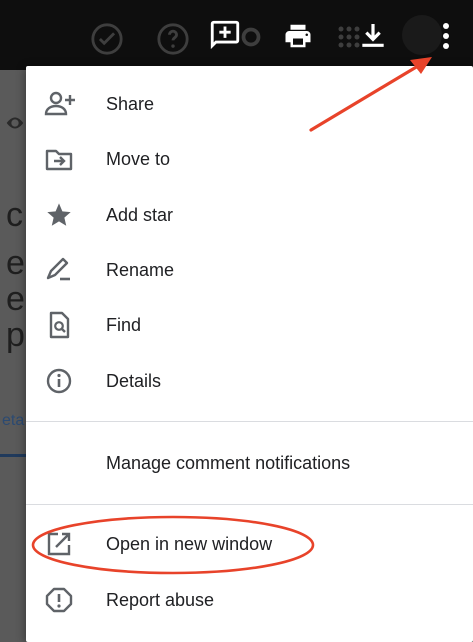  What do you see at coordinates (189, 544) in the screenshot?
I see `menu-item-label: Open in new window` at bounding box center [189, 544].